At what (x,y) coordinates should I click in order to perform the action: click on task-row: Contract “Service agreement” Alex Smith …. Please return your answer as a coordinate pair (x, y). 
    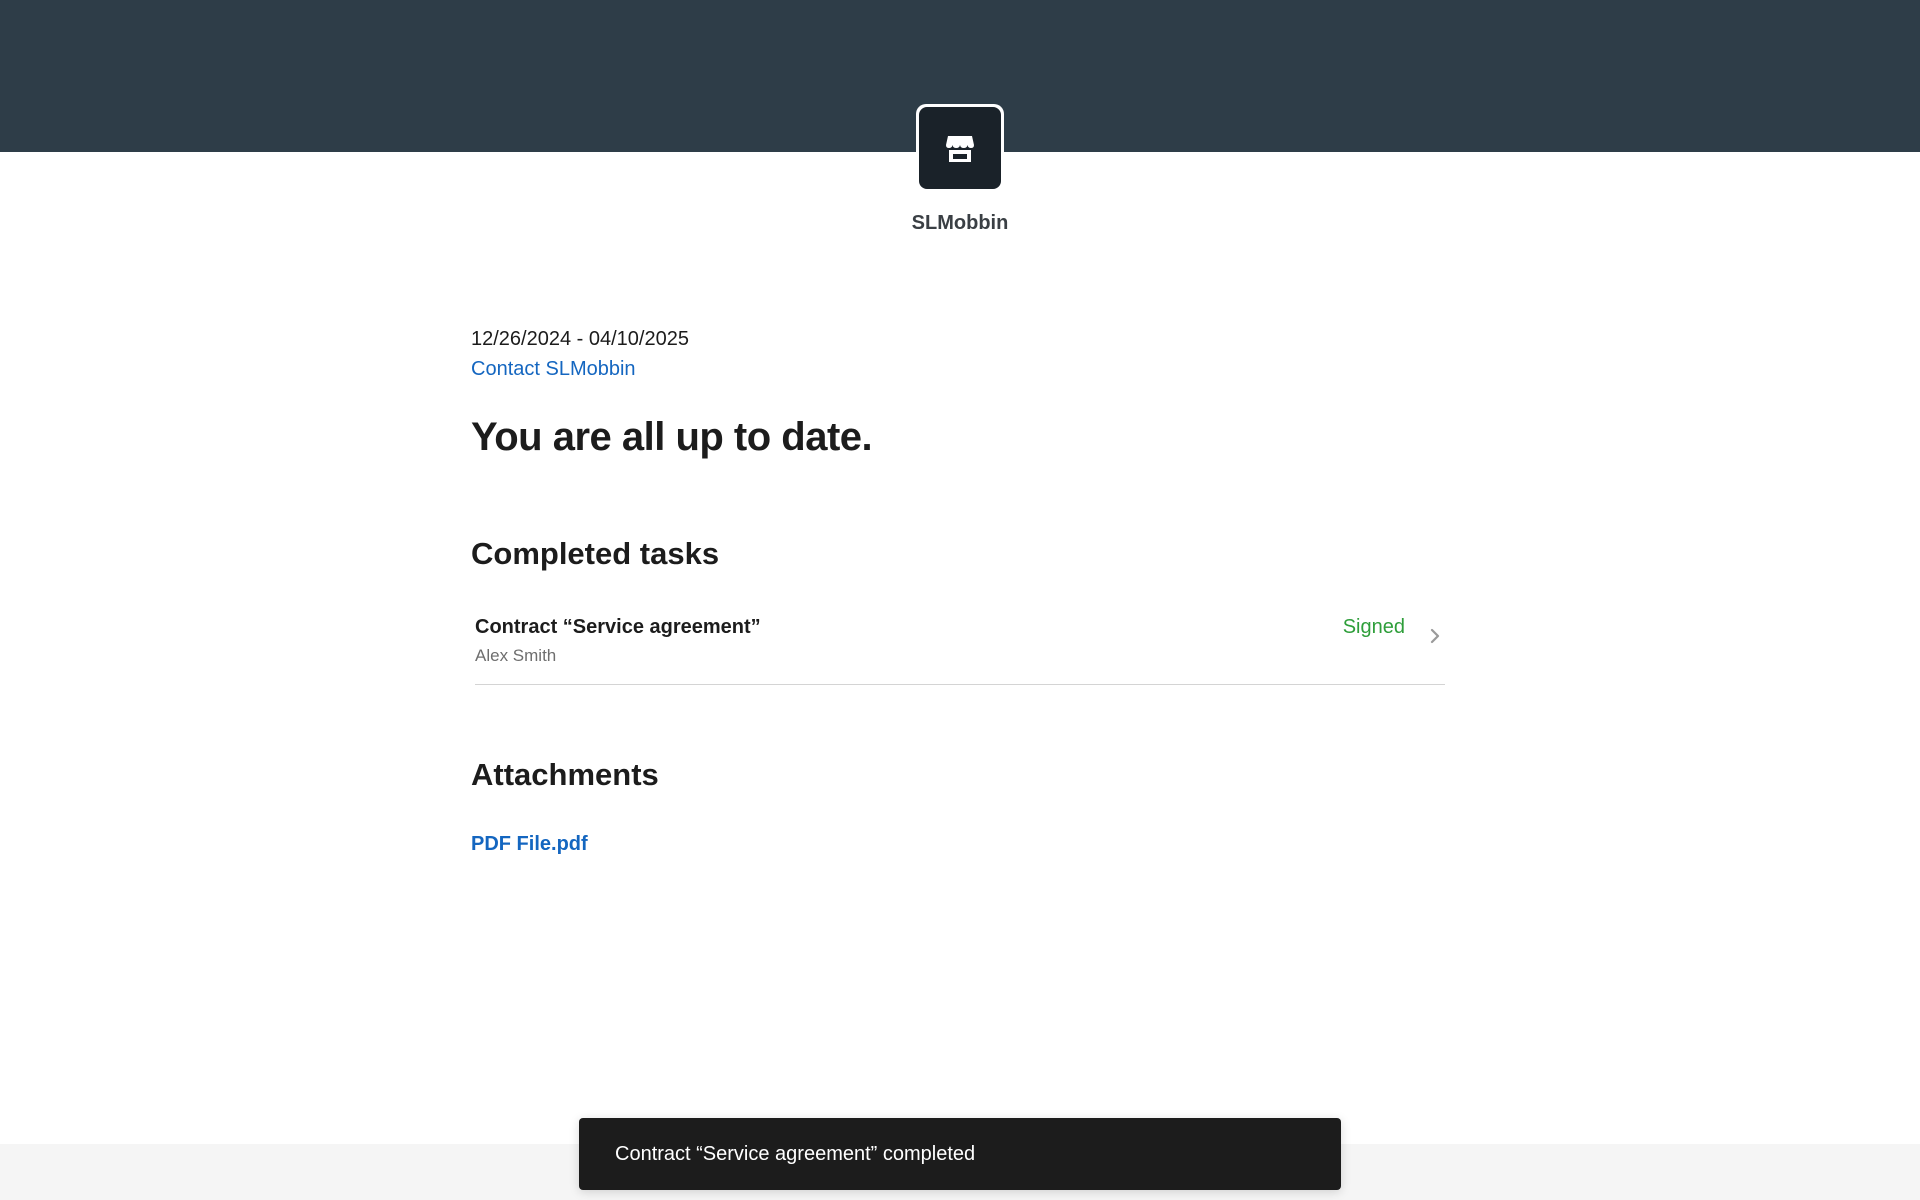
    Looking at the image, I should click on (960, 648).